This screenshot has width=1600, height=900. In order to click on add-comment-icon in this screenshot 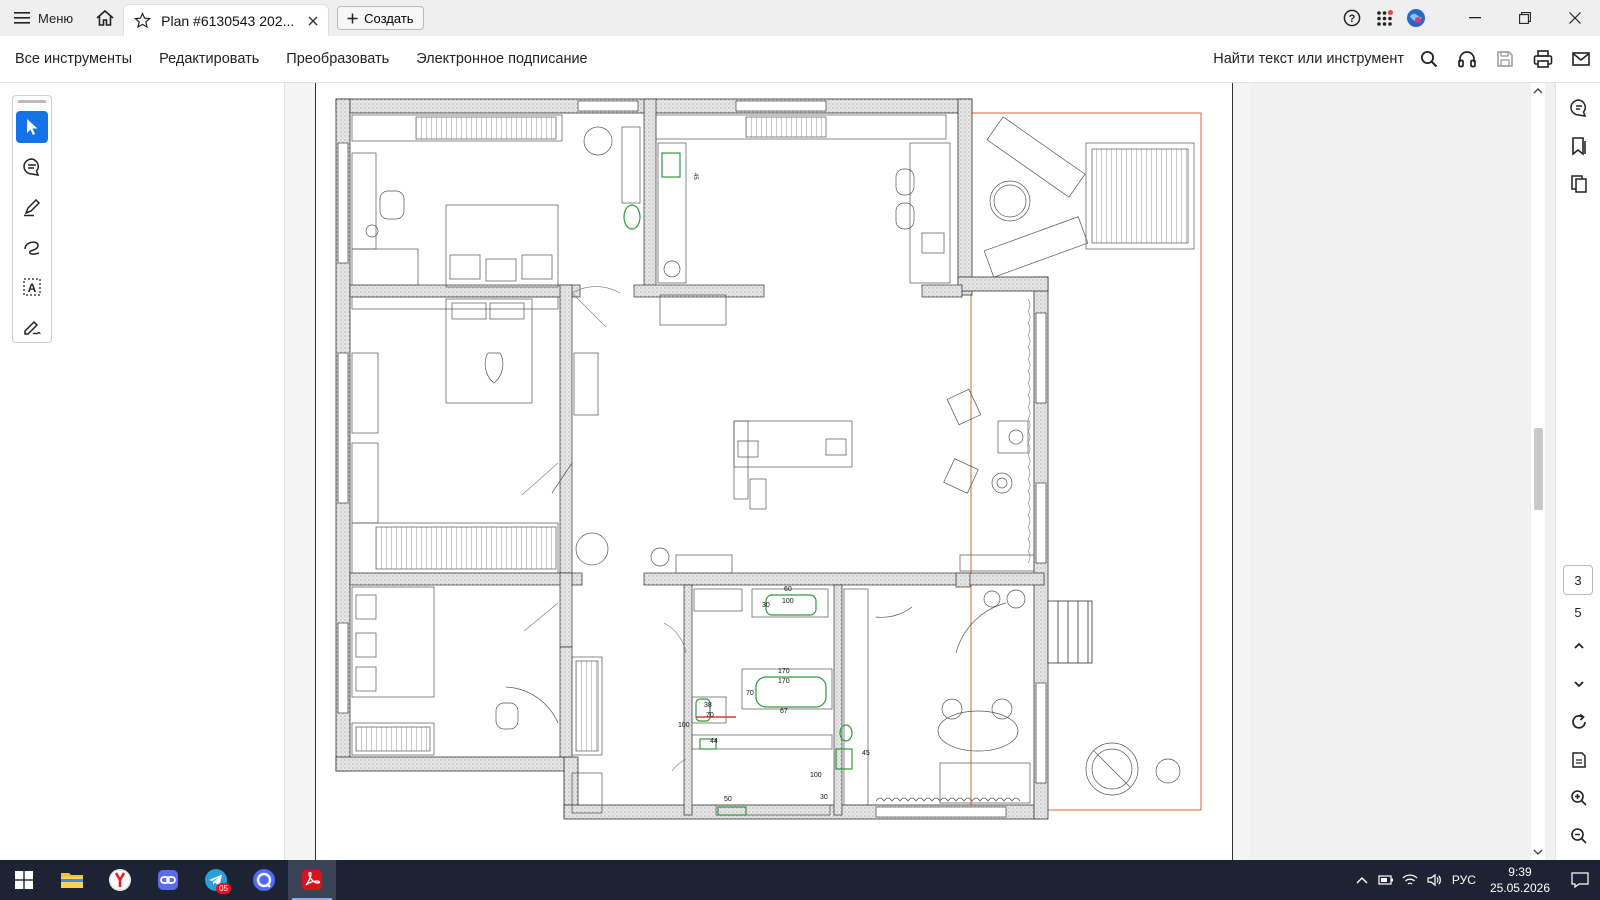, I will do `click(31, 167)`.